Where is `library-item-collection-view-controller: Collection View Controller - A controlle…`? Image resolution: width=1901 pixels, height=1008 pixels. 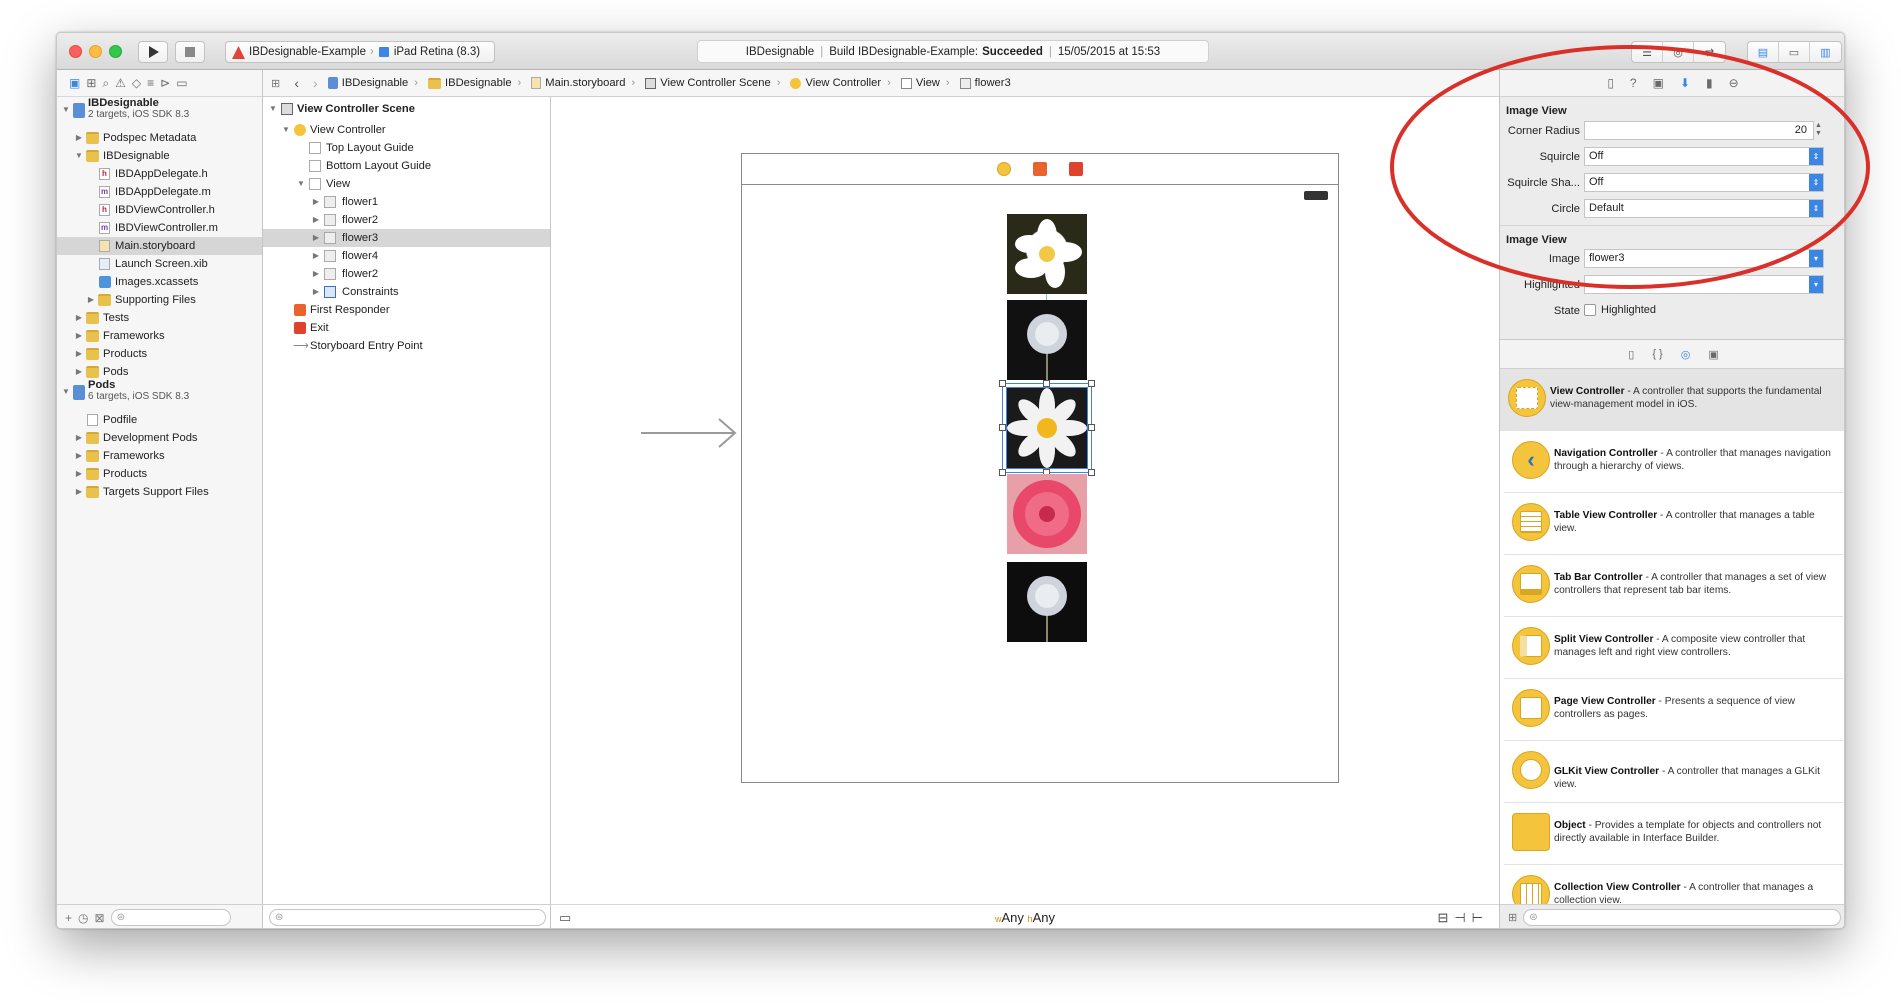
library-item-collection-view-controller: Collection View Controller - A controlle… is located at coordinates (1673, 884).